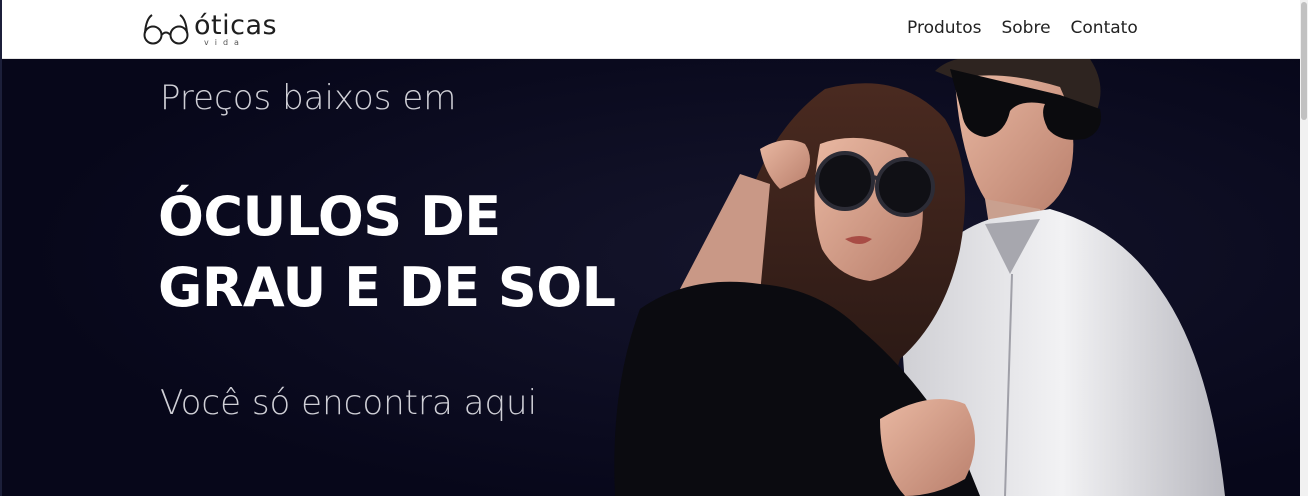 The width and height of the screenshot is (1308, 496). What do you see at coordinates (1, 248) in the screenshot?
I see `window-border` at bounding box center [1, 248].